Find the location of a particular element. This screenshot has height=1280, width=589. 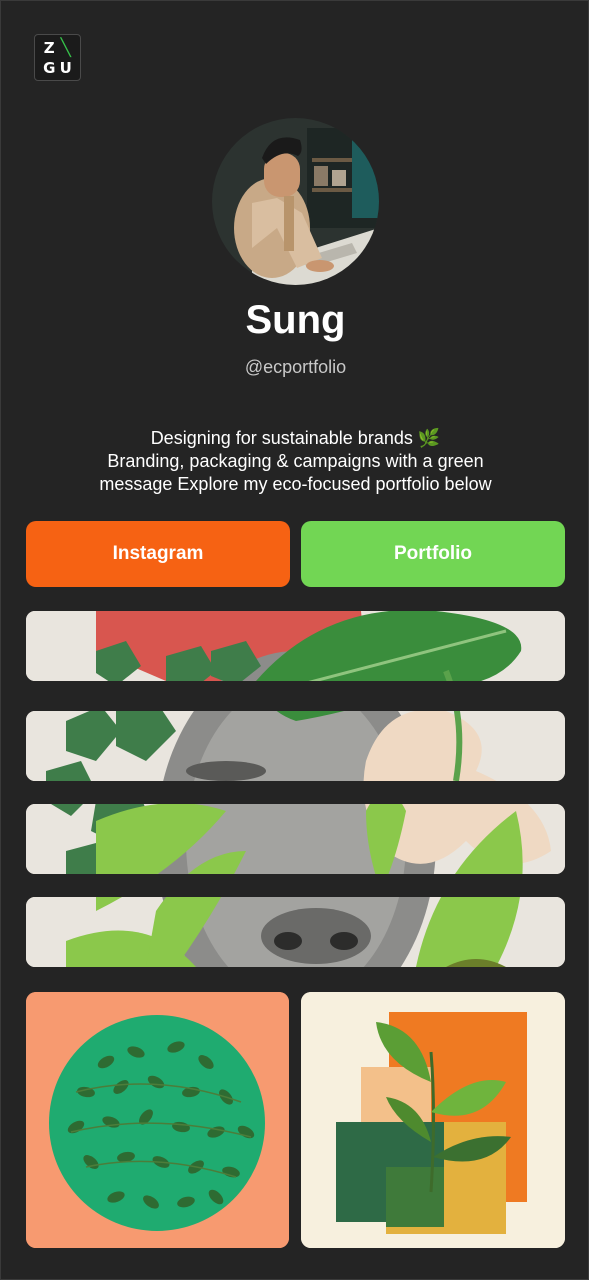

plant-poster-card is located at coordinates (433, 1120).